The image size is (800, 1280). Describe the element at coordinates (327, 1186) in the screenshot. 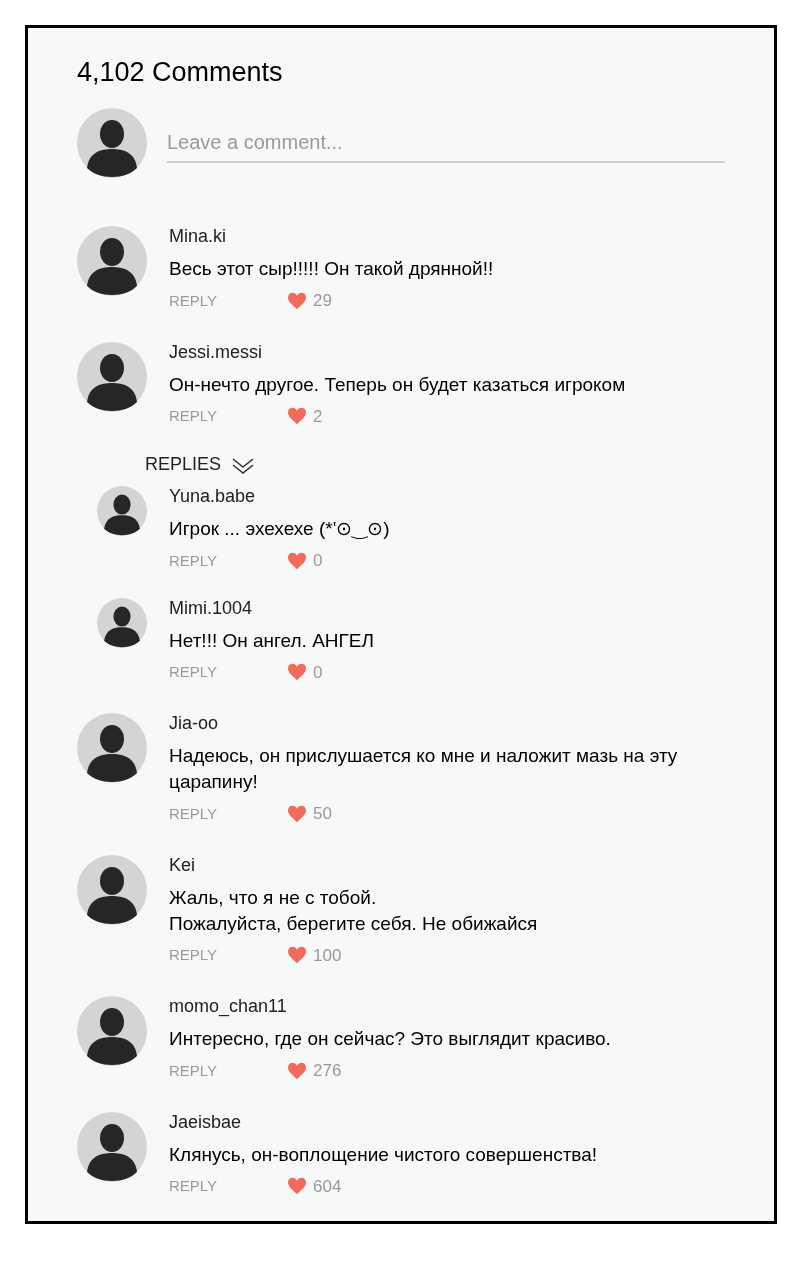

I see `like-count: 604` at that location.